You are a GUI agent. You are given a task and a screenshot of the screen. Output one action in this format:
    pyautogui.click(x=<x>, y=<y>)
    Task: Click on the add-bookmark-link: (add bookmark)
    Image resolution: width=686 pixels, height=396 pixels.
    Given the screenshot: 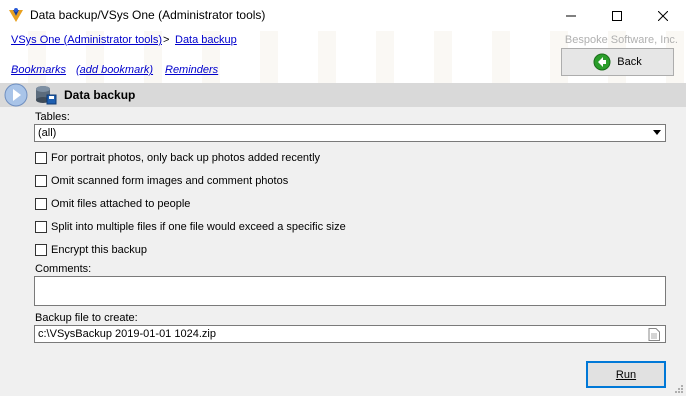 What is the action you would take?
    pyautogui.click(x=114, y=70)
    